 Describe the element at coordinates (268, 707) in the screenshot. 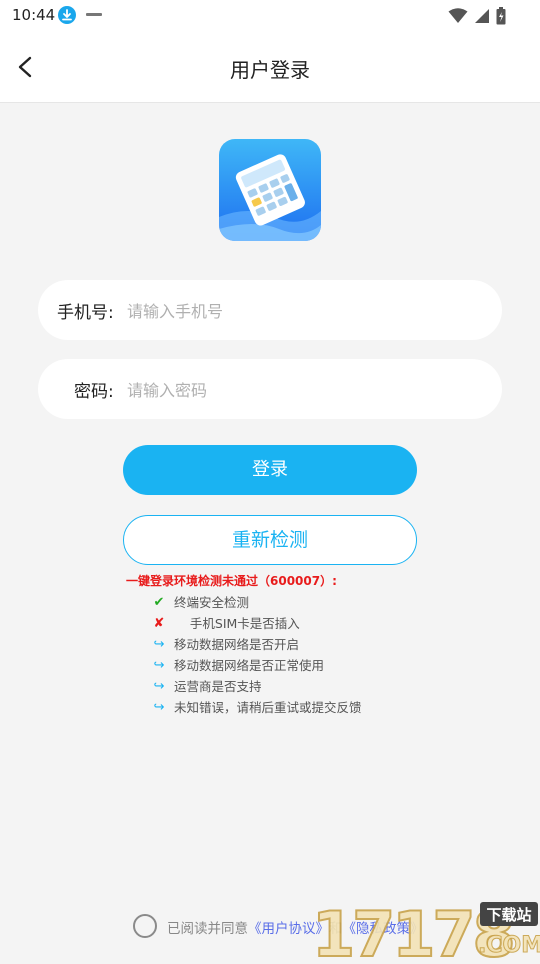

I see `check-item-text: 未知错误，请稍后重试或提交反馈` at that location.